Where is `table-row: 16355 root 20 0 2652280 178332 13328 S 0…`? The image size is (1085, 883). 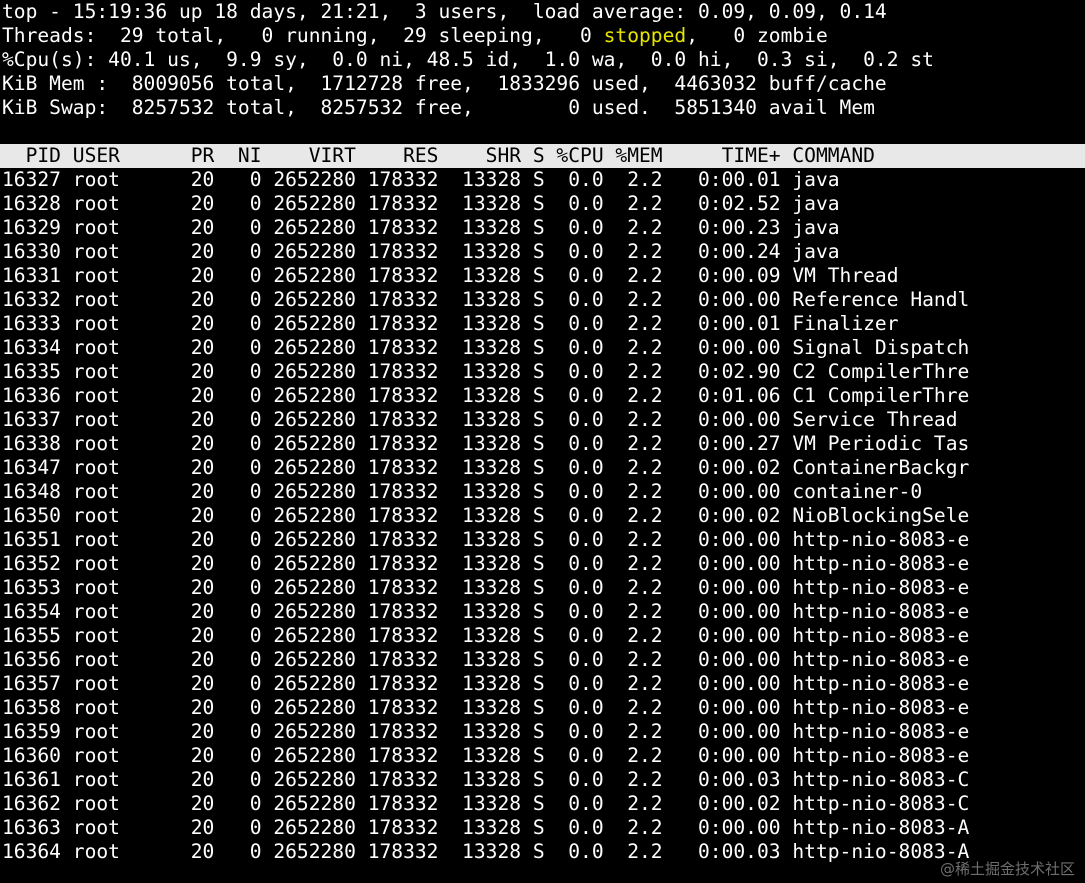
table-row: 16355 root 20 0 2652280 178332 13328 S 0… is located at coordinates (486, 635).